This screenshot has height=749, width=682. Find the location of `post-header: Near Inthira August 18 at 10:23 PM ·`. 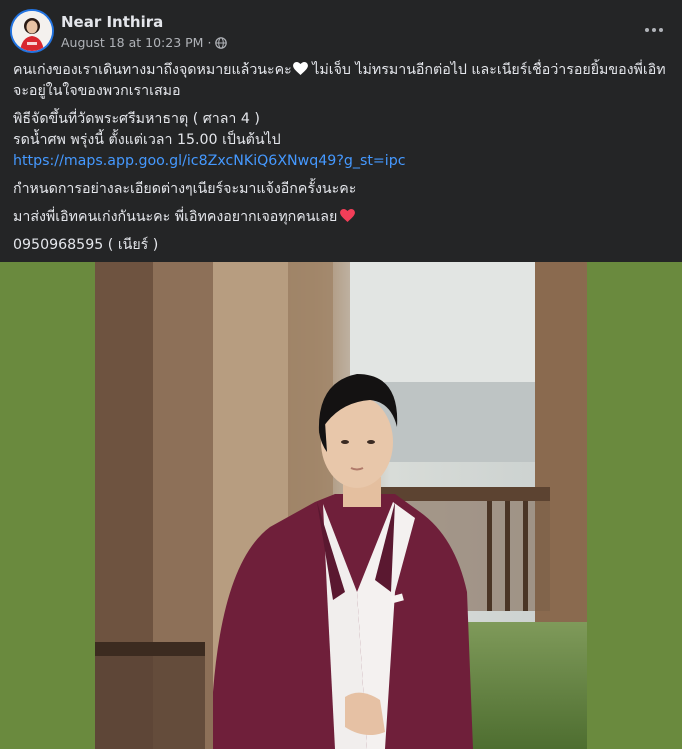

post-header: Near Inthira August 18 at 10:23 PM · is located at coordinates (341, 31).